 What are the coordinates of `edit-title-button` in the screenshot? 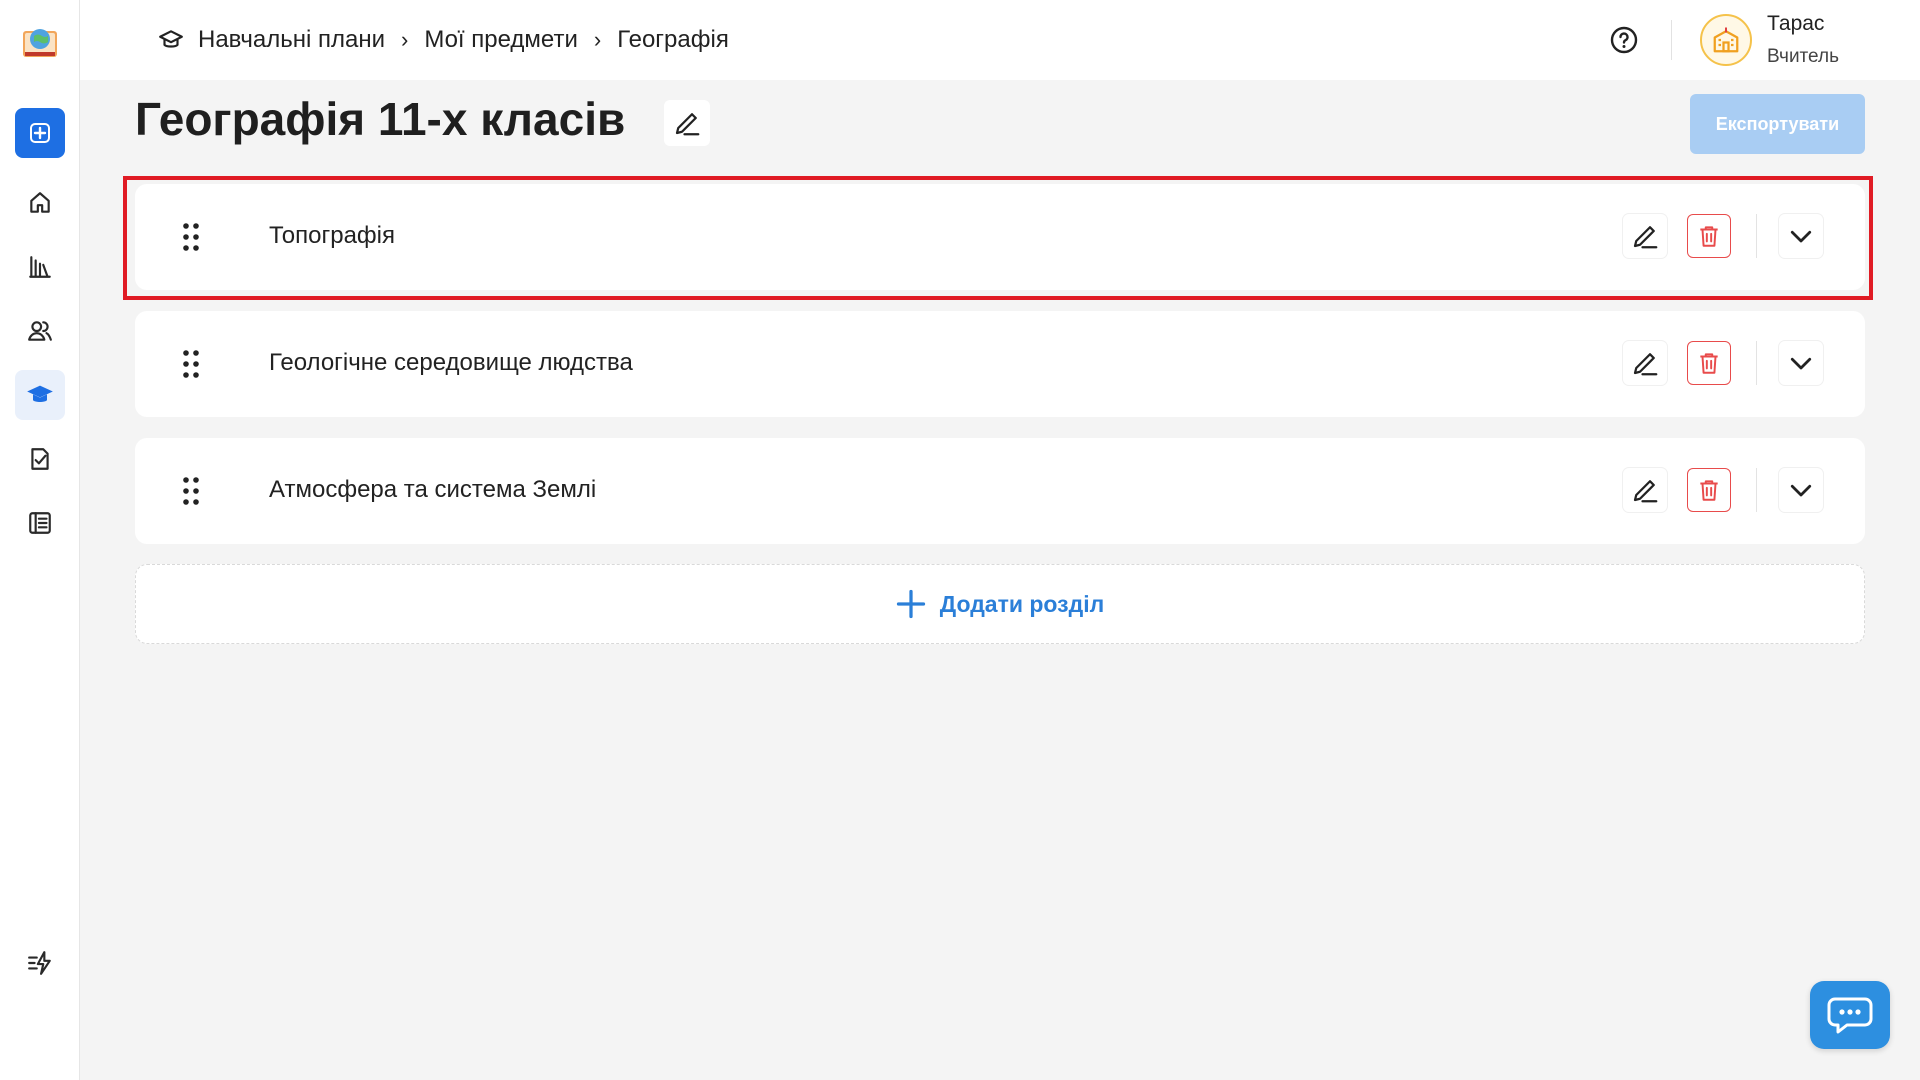 It's located at (687, 123).